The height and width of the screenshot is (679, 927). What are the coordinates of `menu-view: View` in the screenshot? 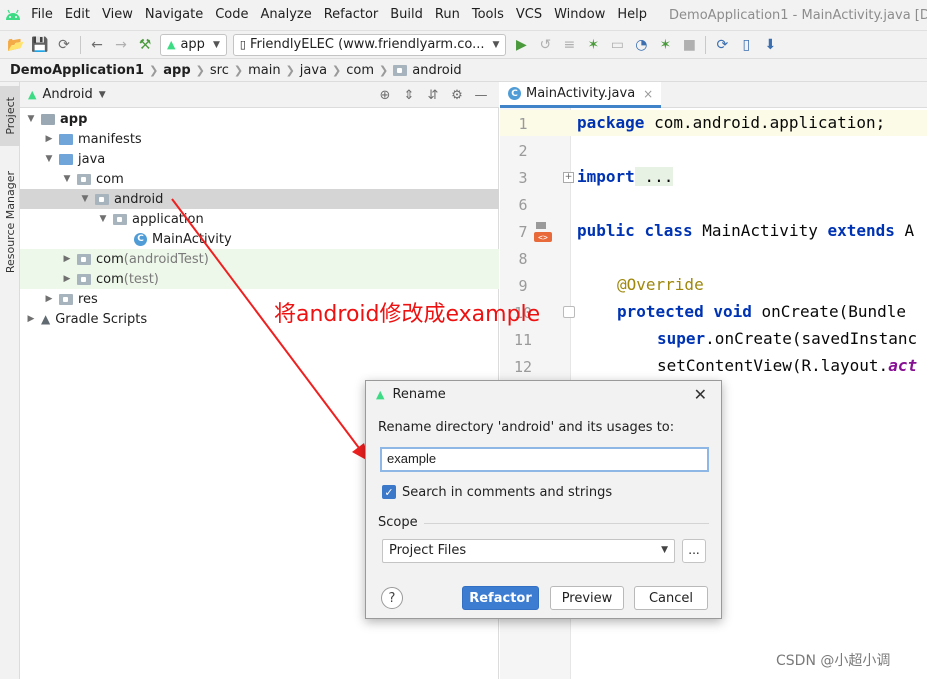 It's located at (117, 15).